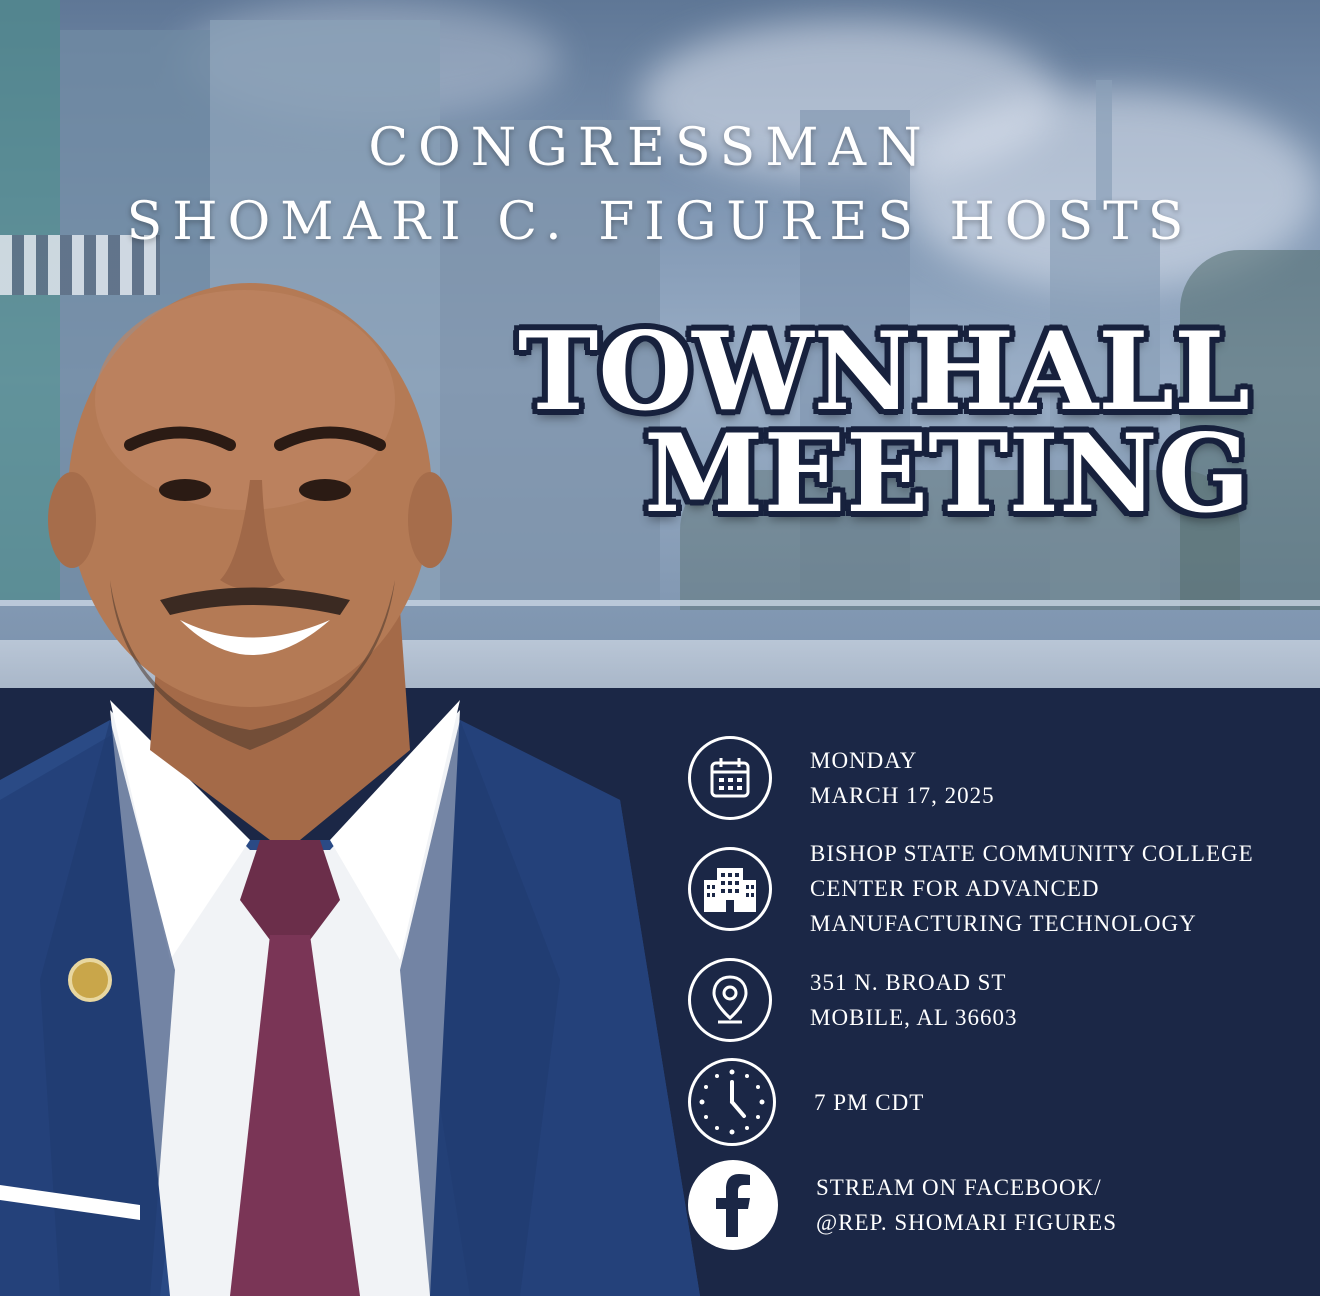 This screenshot has width=1320, height=1296. What do you see at coordinates (864, 760) in the screenshot?
I see `event-day: MONDAY` at bounding box center [864, 760].